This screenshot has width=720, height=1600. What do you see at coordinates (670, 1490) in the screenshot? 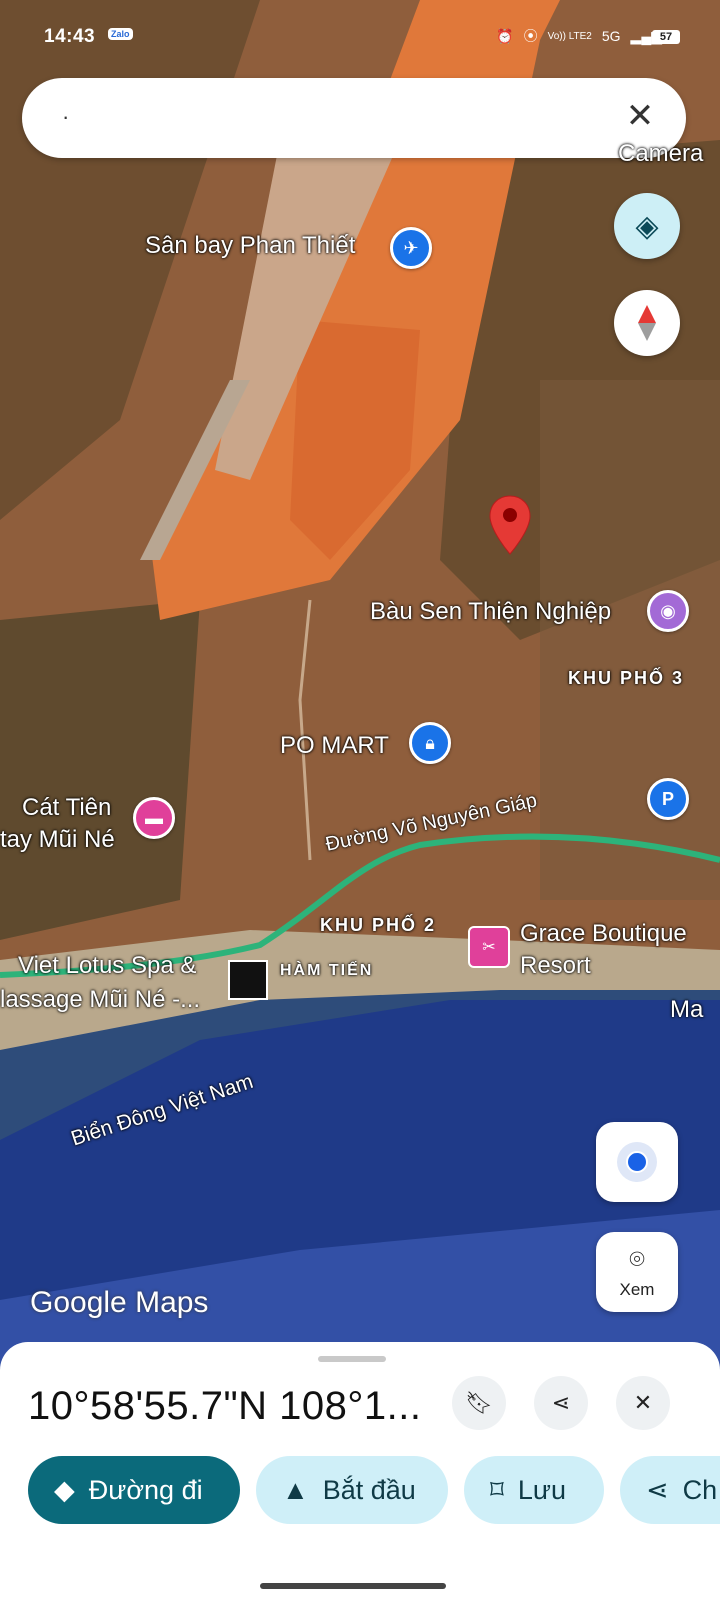
I see `share-button: ⋖ Ch` at bounding box center [670, 1490].